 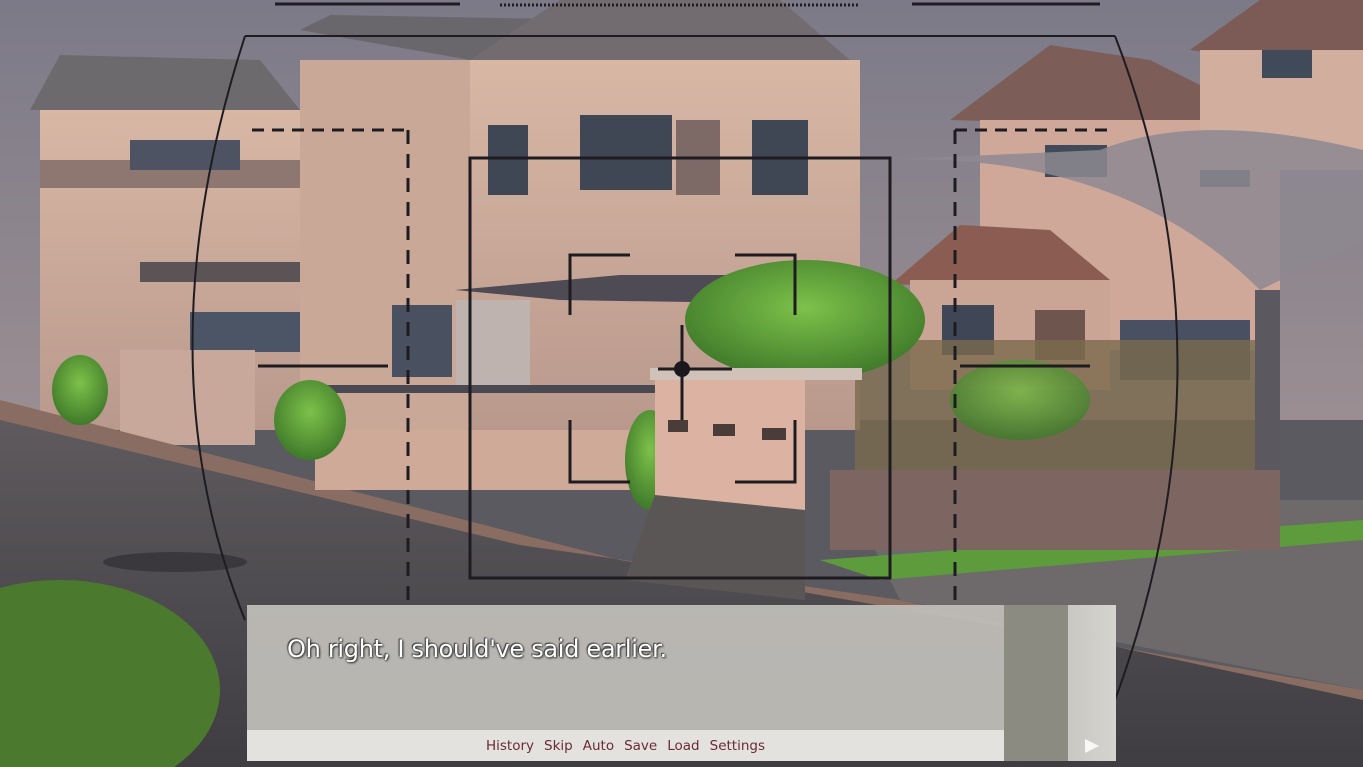 What do you see at coordinates (477, 649) in the screenshot?
I see `dialogue-text: Oh right, I should've said earlier.` at bounding box center [477, 649].